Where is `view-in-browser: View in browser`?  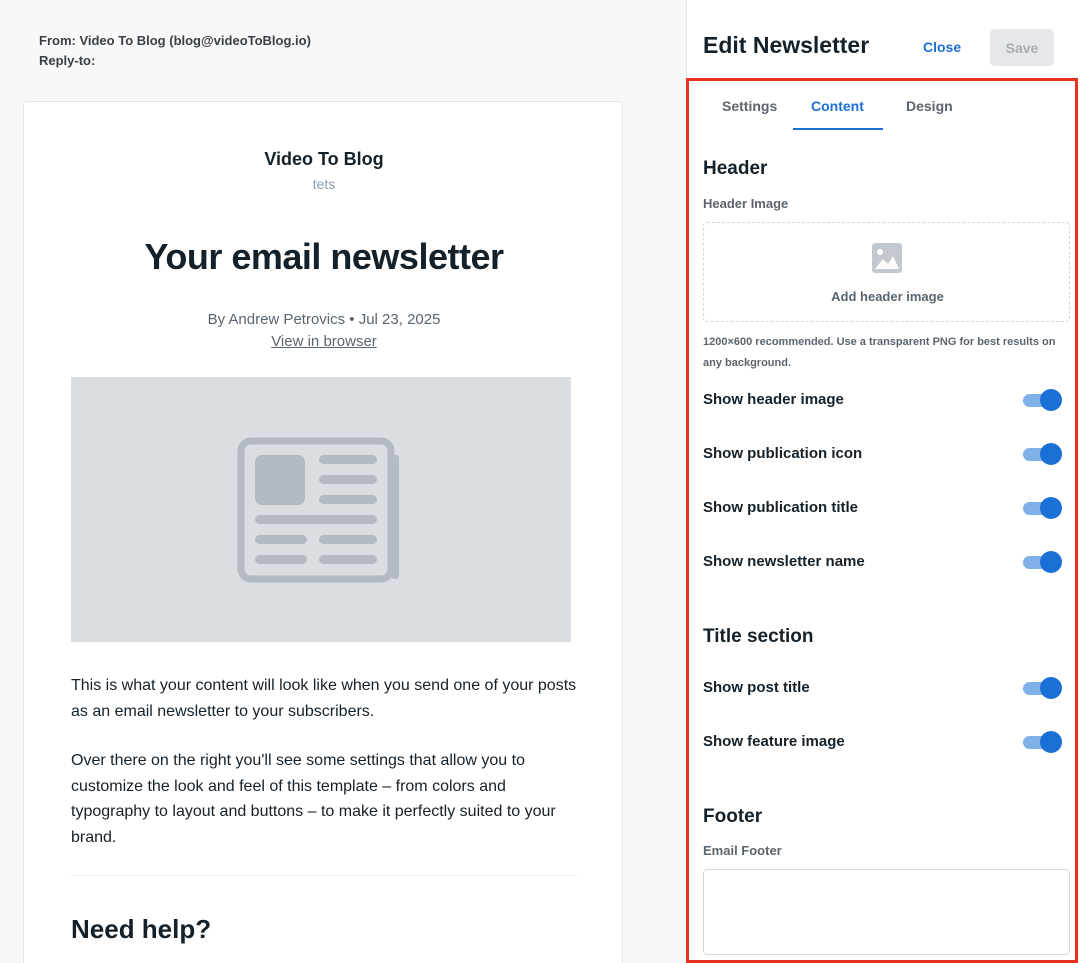 view-in-browser: View in browser is located at coordinates (324, 341).